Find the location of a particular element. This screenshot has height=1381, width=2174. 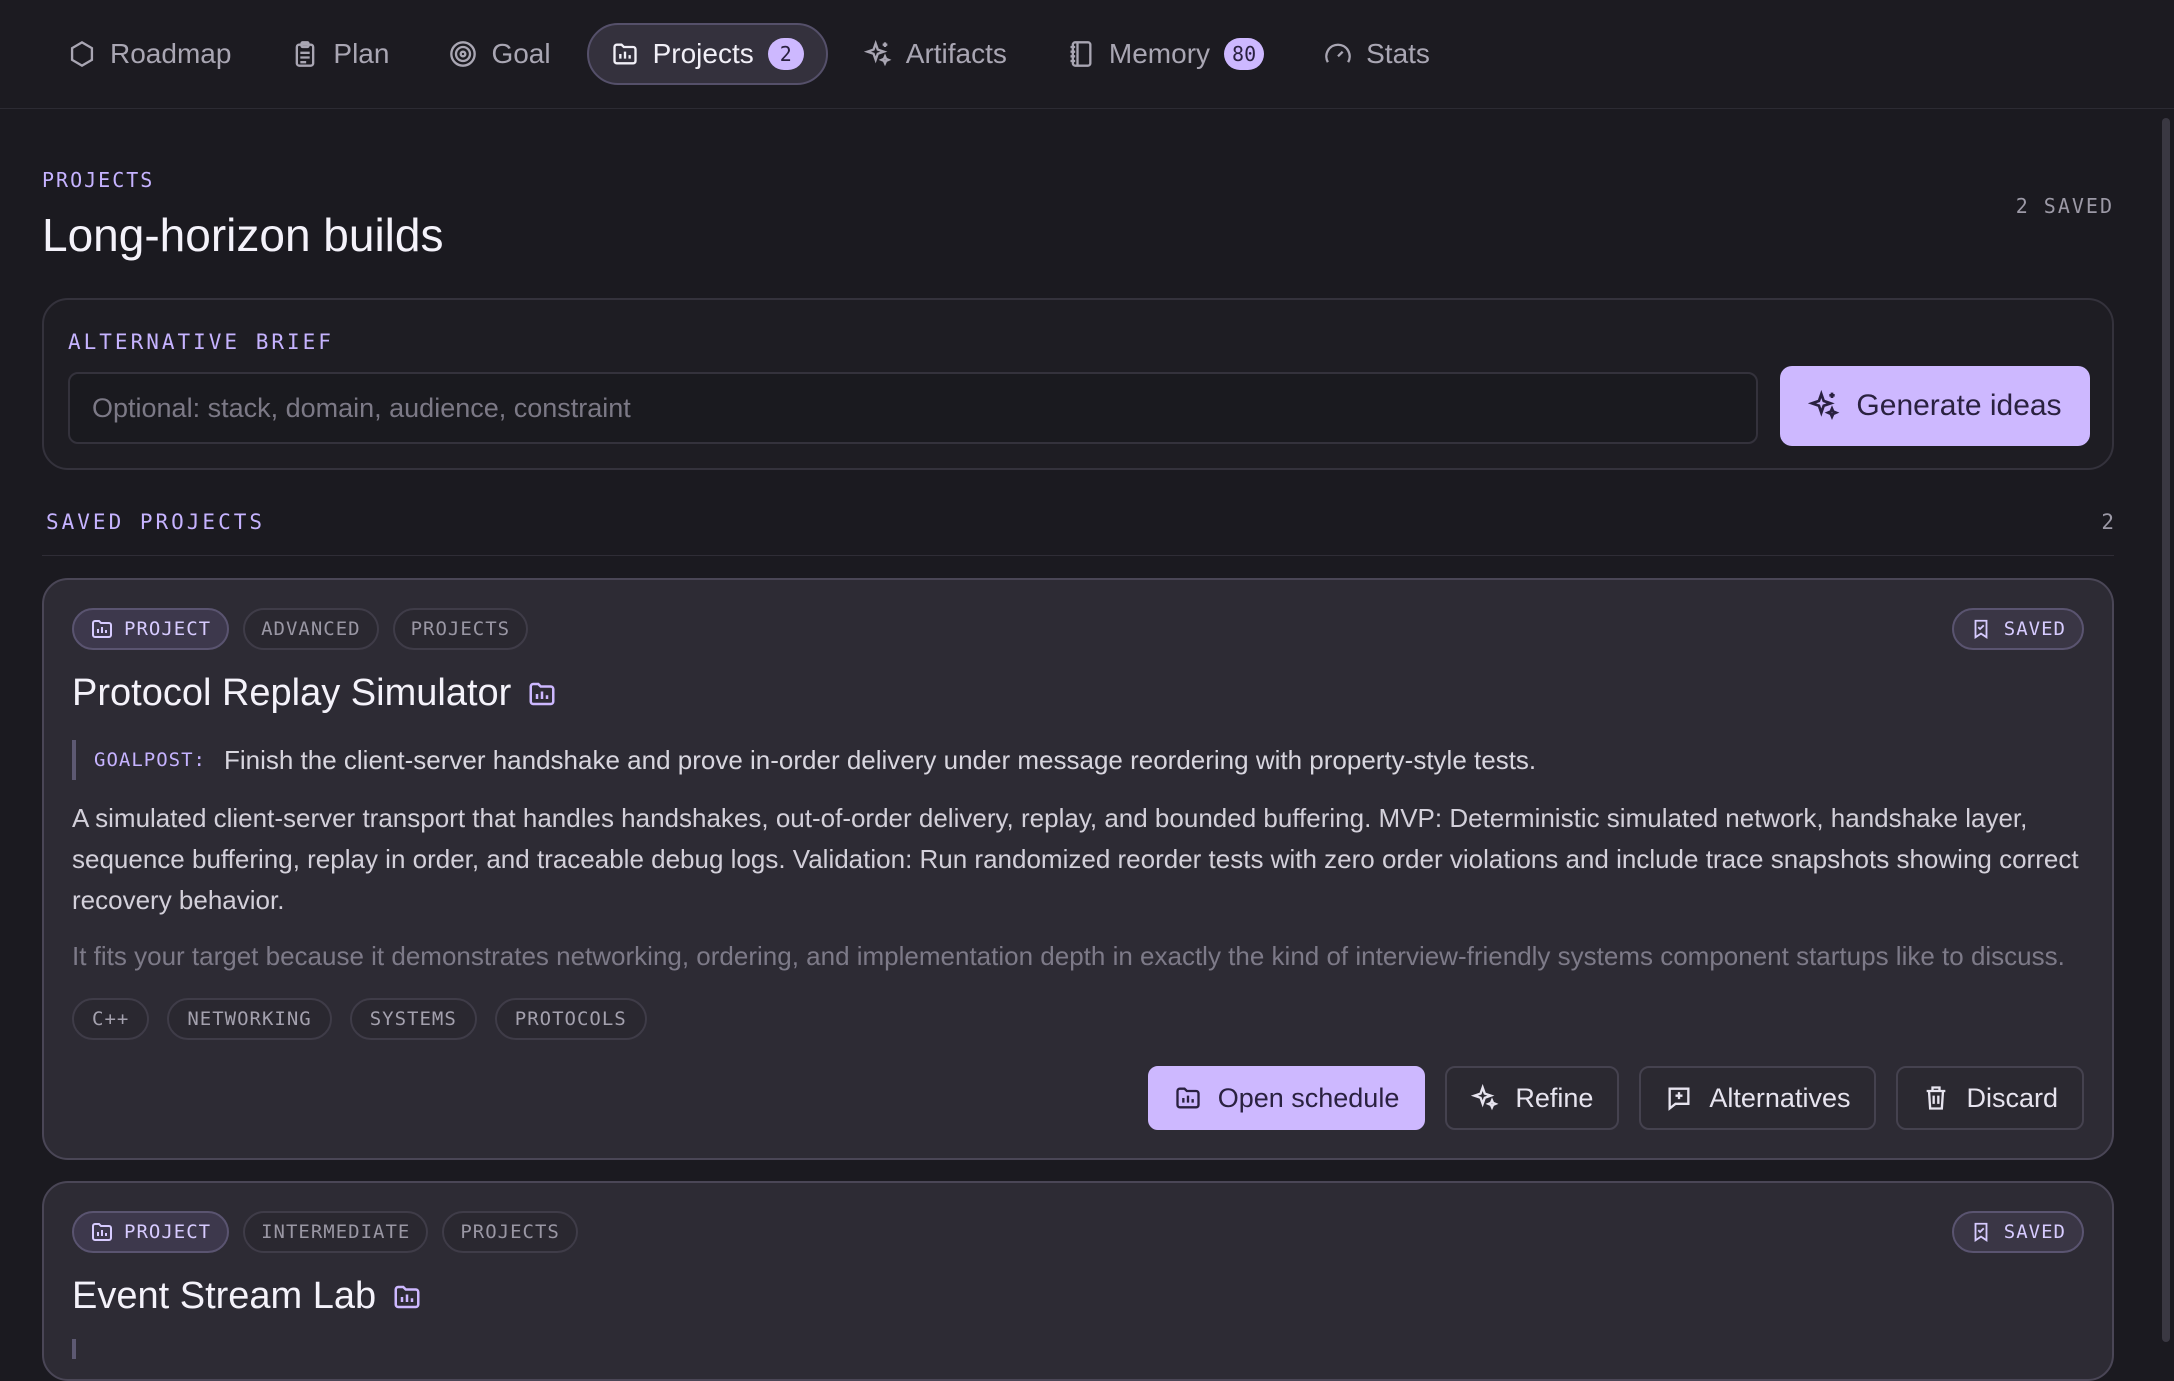

refine-label: Refine is located at coordinates (1554, 1097).